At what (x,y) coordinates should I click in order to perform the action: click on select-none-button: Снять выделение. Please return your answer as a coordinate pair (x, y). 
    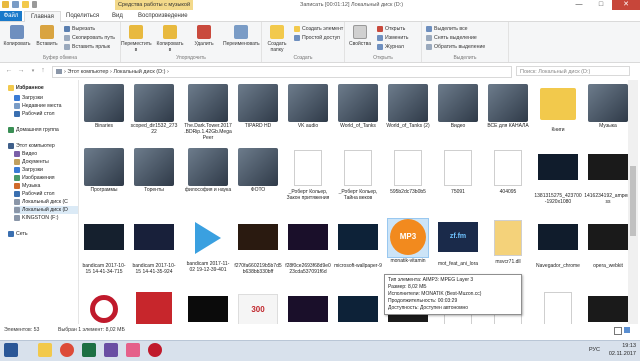
    Looking at the image, I should click on (451, 38).